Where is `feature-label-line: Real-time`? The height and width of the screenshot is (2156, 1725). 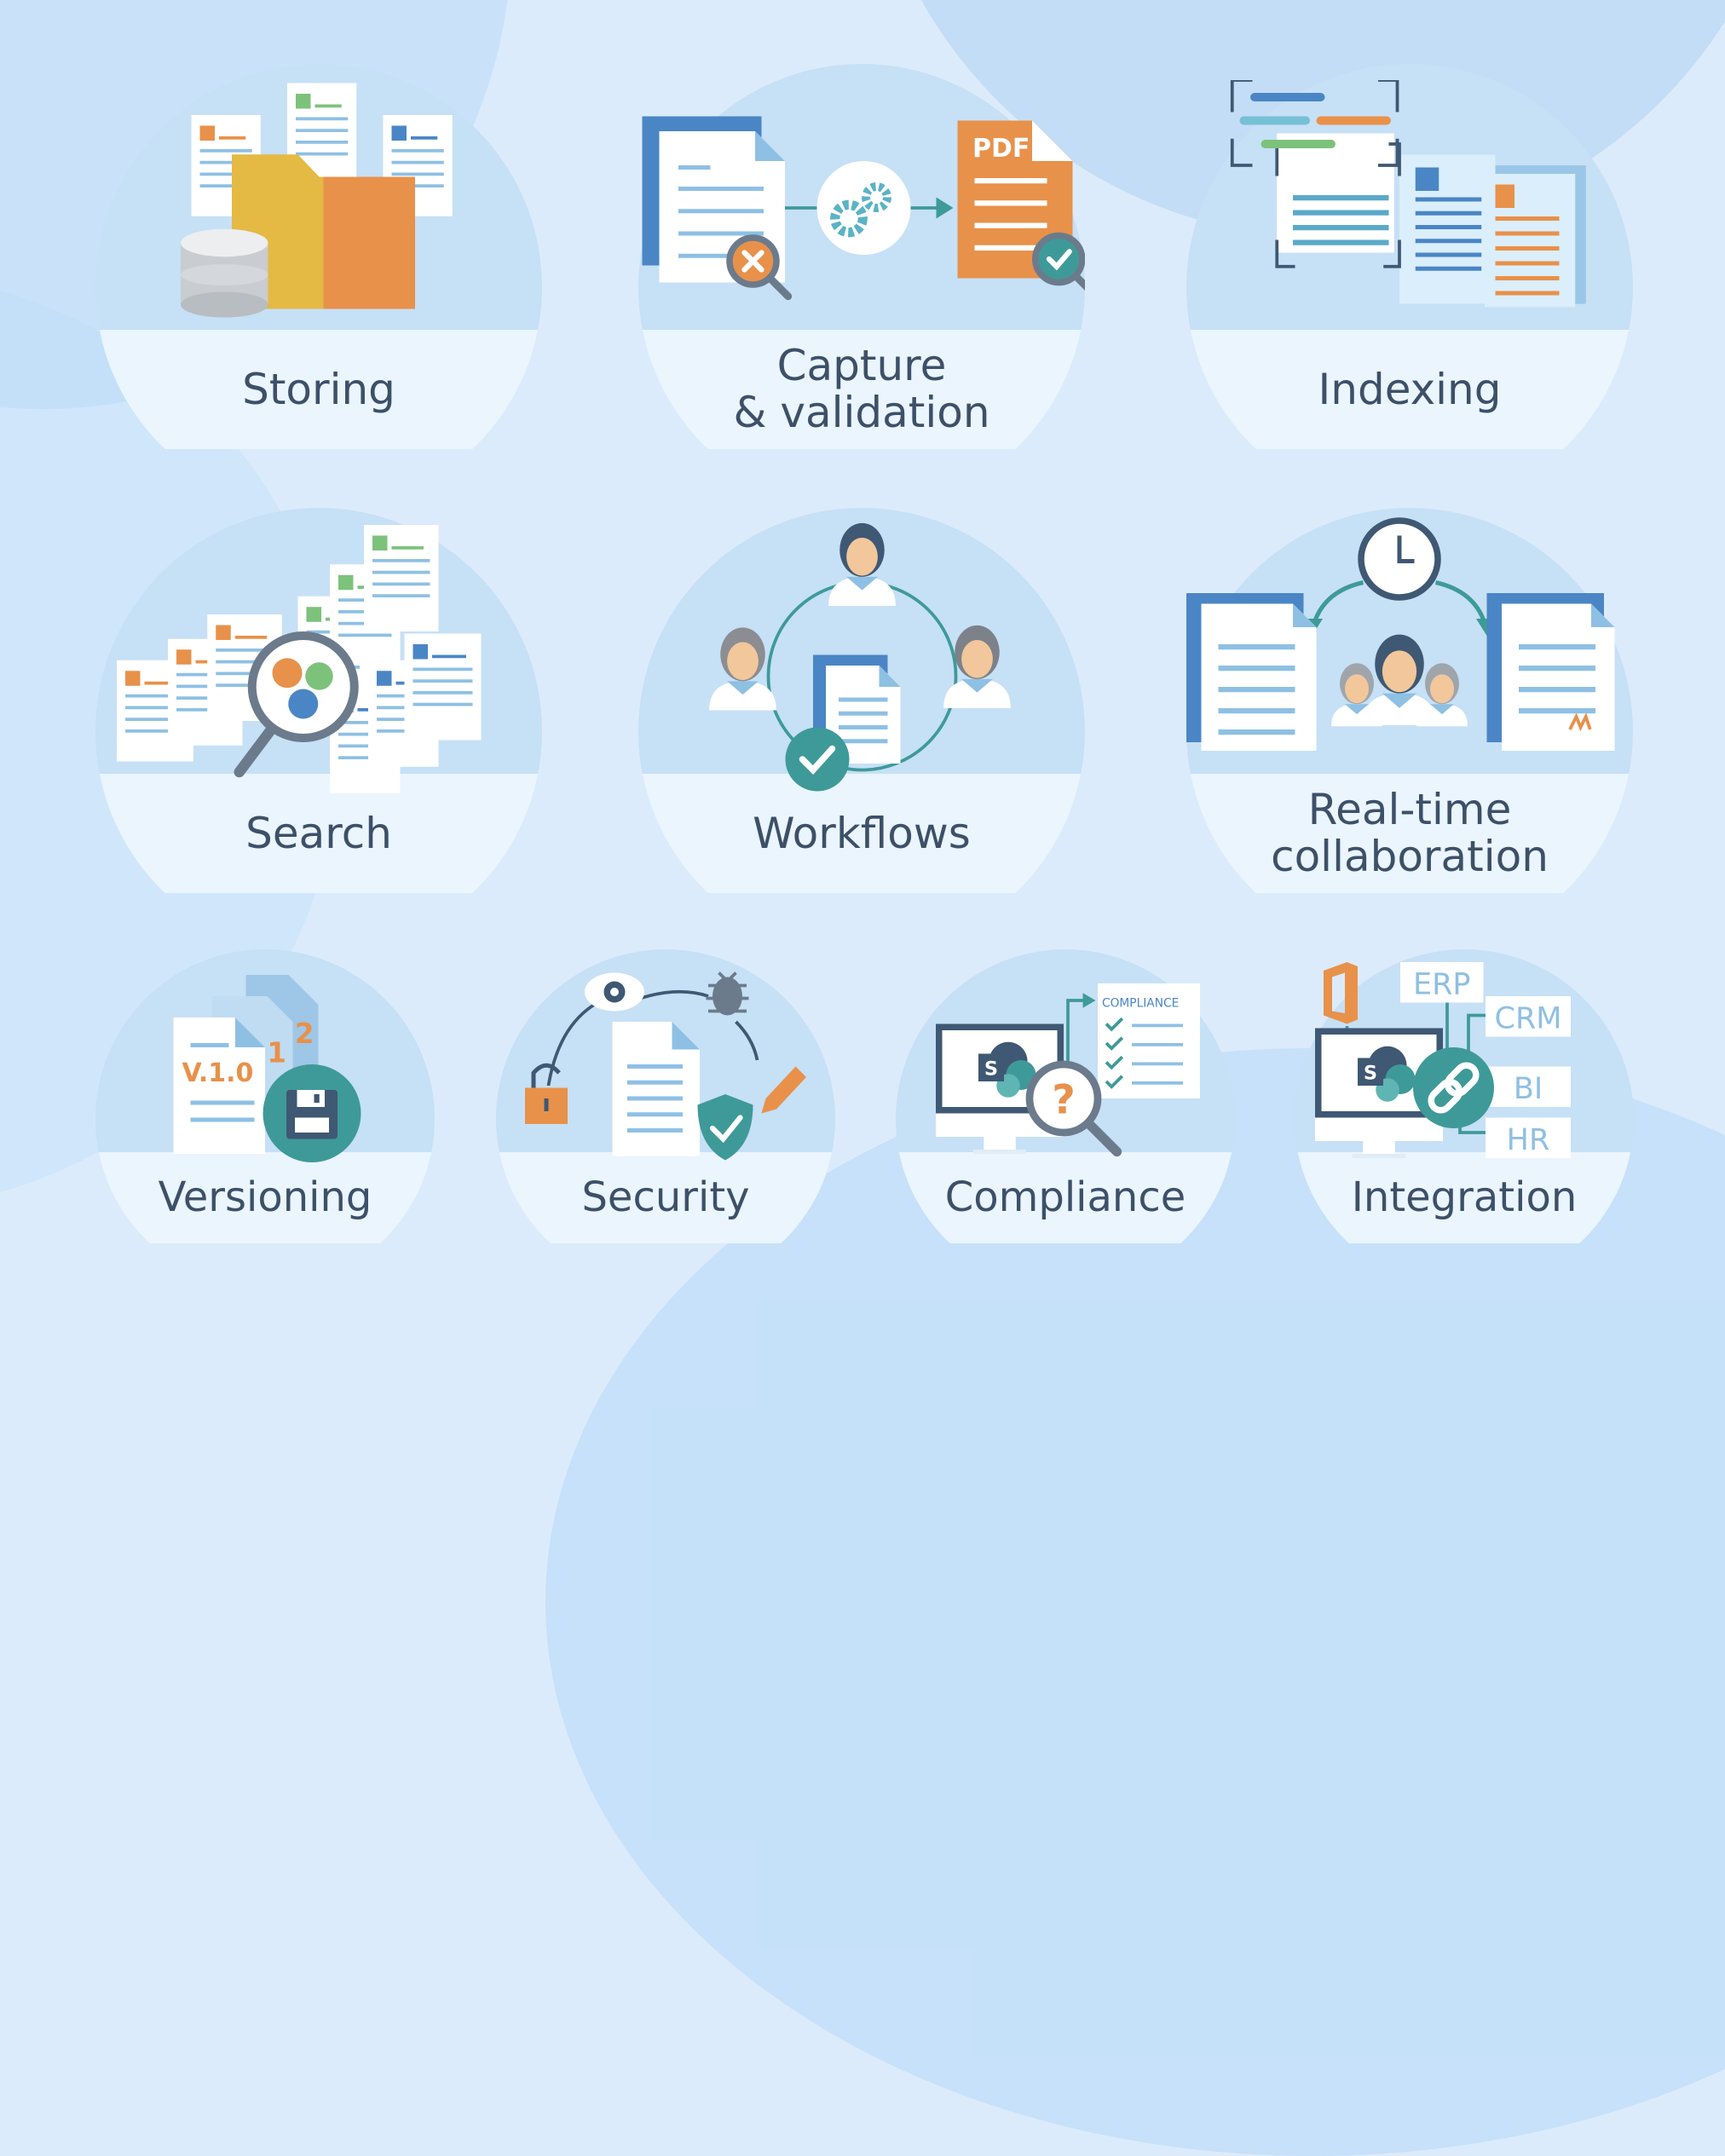
feature-label-line: Real-time is located at coordinates (1409, 809).